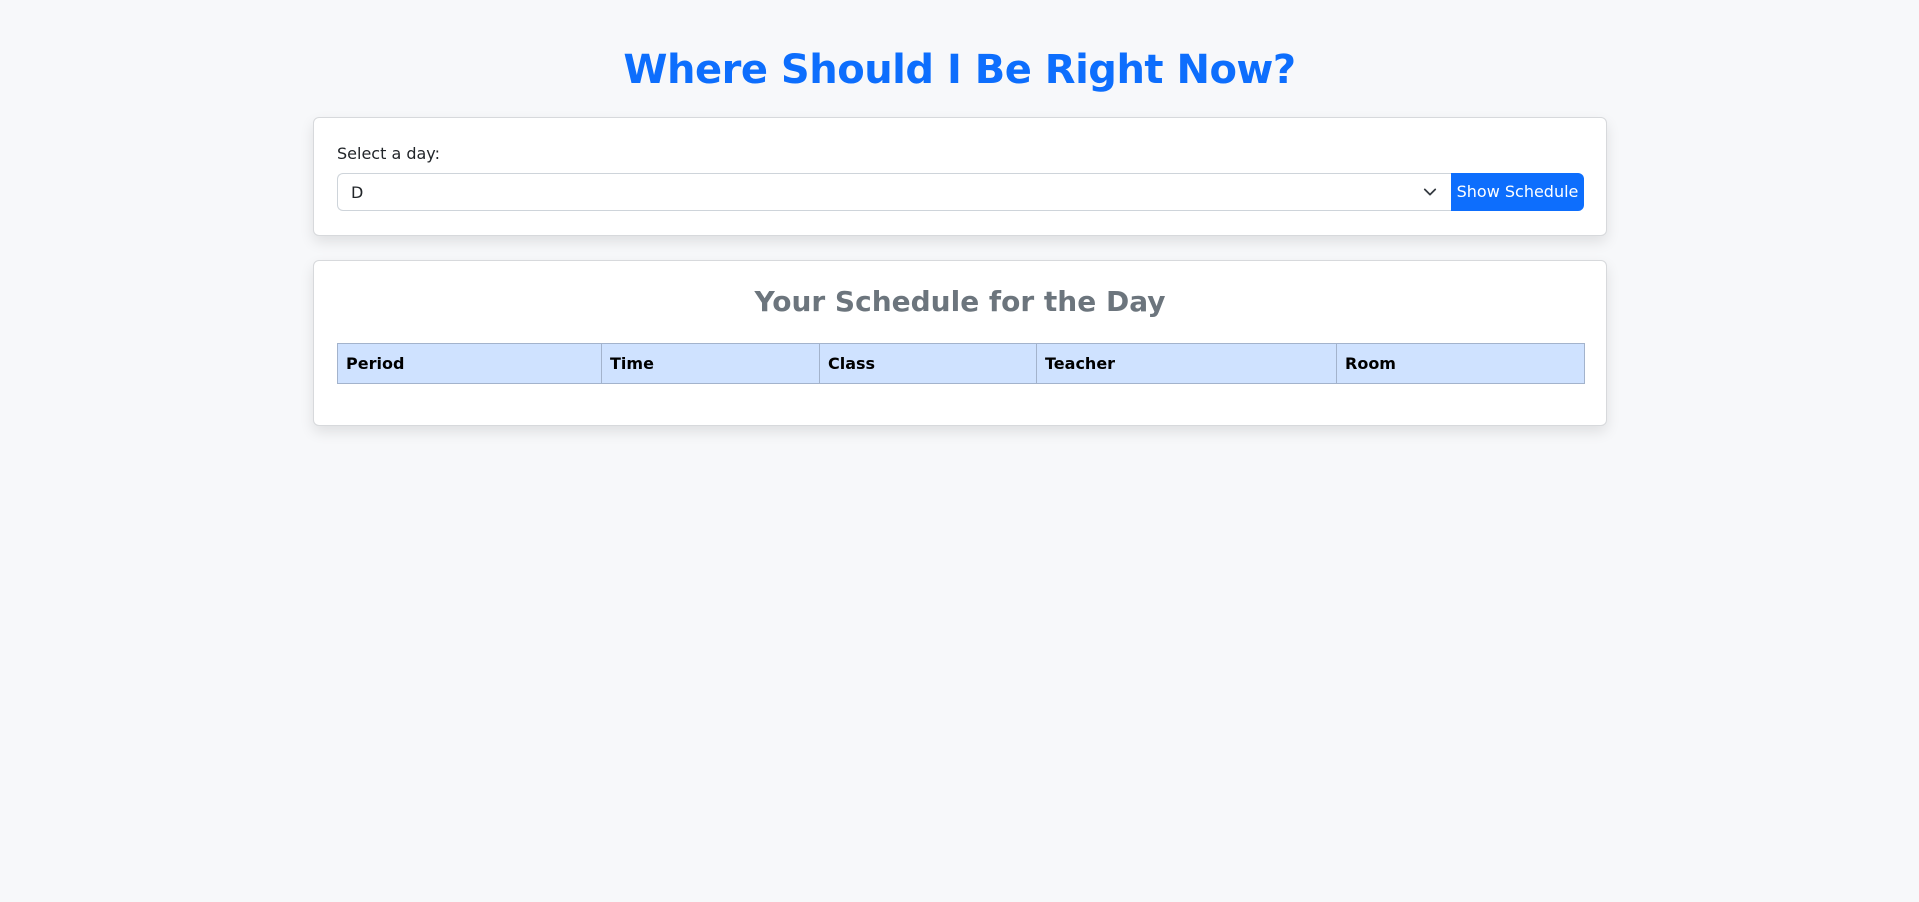  What do you see at coordinates (894, 192) in the screenshot?
I see `day-select: D` at bounding box center [894, 192].